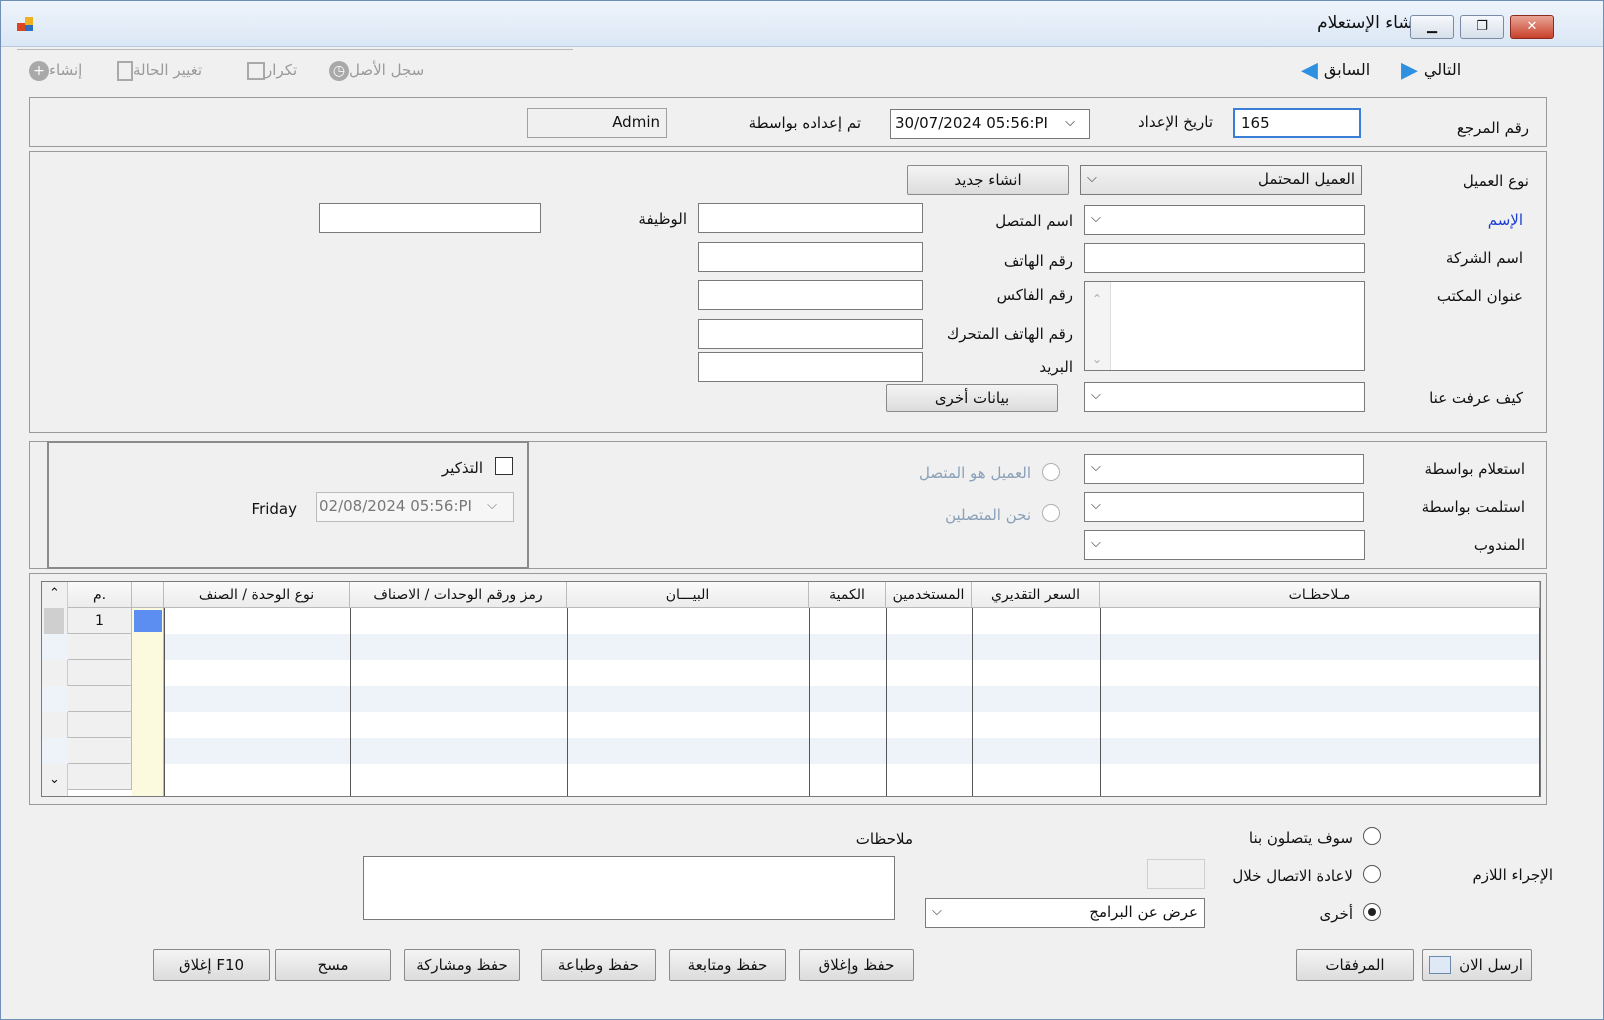 Image resolution: width=1604 pixels, height=1020 pixels. Describe the element at coordinates (1224, 258) in the screenshot. I see `company-input` at that location.